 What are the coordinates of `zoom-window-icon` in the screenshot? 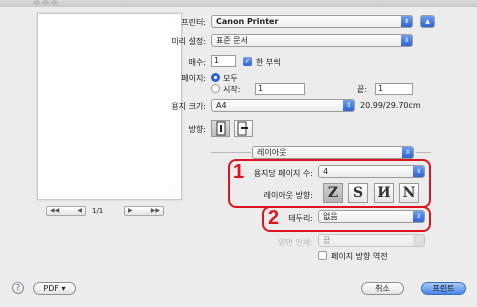 It's located at (54, 2).